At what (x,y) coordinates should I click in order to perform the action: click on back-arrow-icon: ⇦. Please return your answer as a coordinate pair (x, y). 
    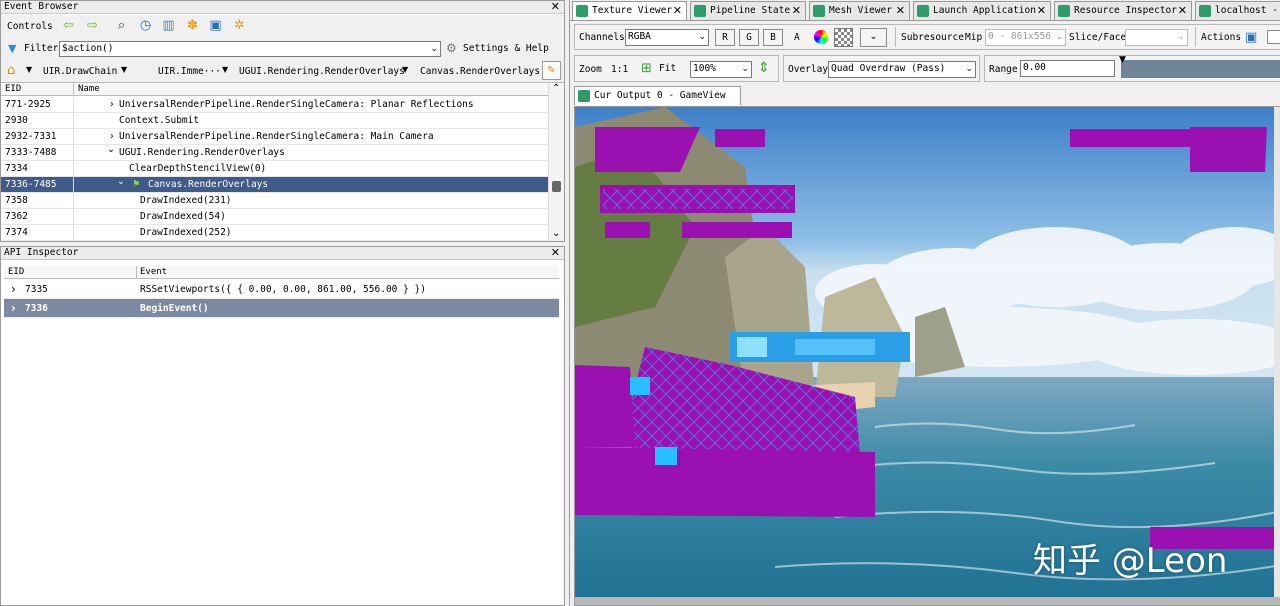
    Looking at the image, I should click on (68, 25).